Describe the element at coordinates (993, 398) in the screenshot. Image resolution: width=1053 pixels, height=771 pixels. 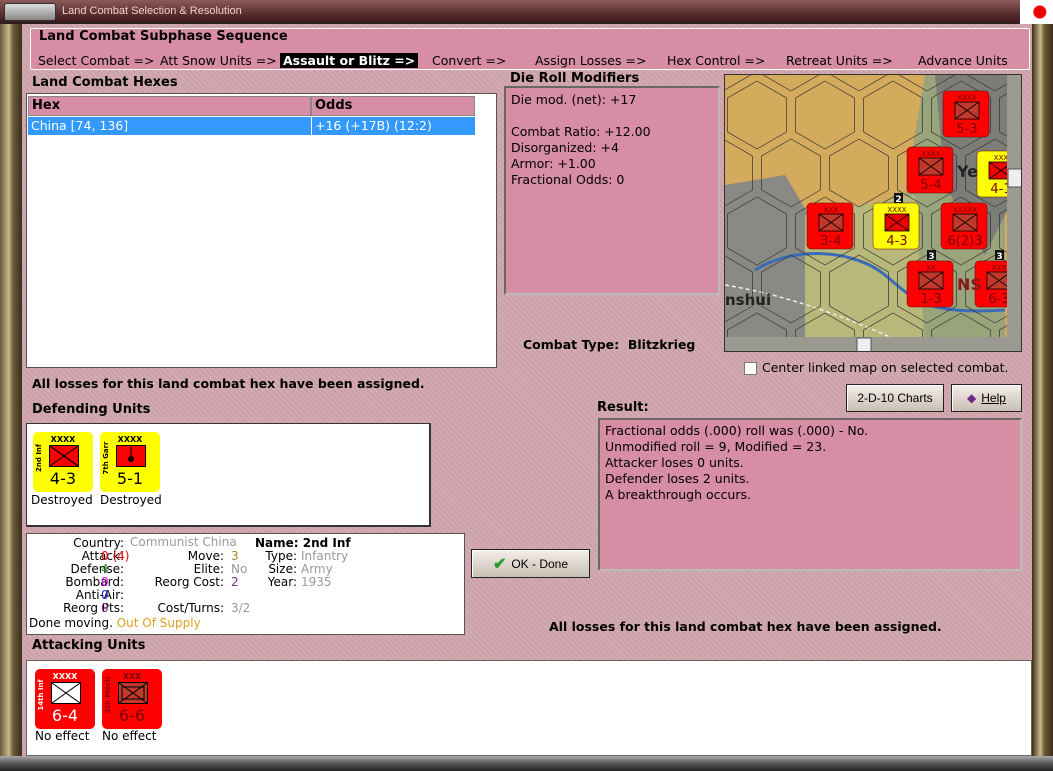
I see `help-button-label: Help` at that location.